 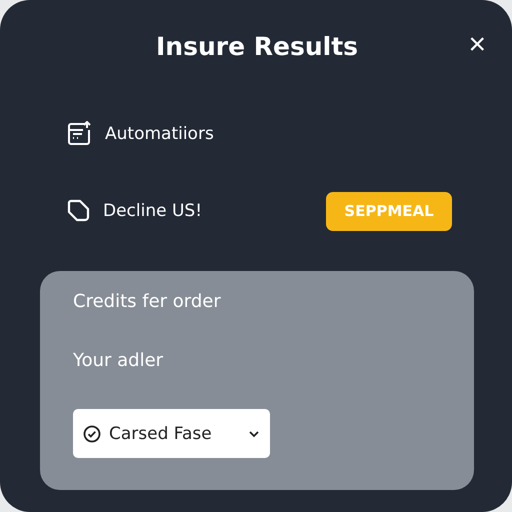 I want to click on card-subheading: Your adler, so click(x=118, y=360).